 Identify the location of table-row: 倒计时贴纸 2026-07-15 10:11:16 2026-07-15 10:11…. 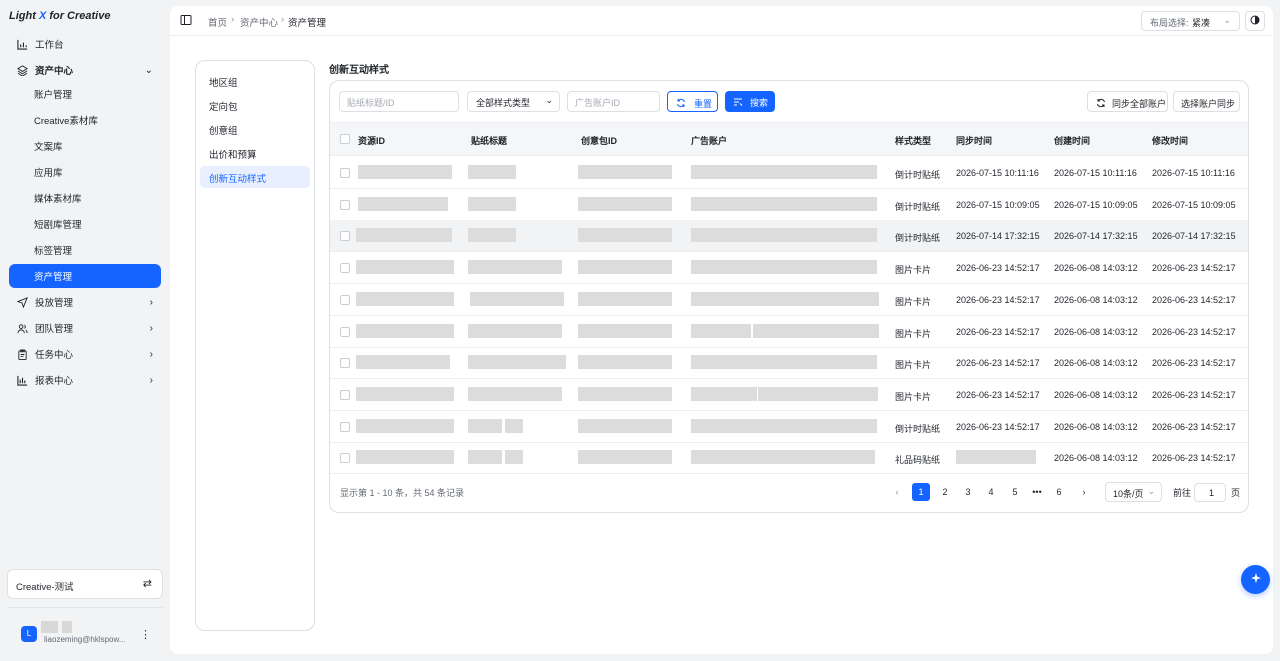
(789, 173).